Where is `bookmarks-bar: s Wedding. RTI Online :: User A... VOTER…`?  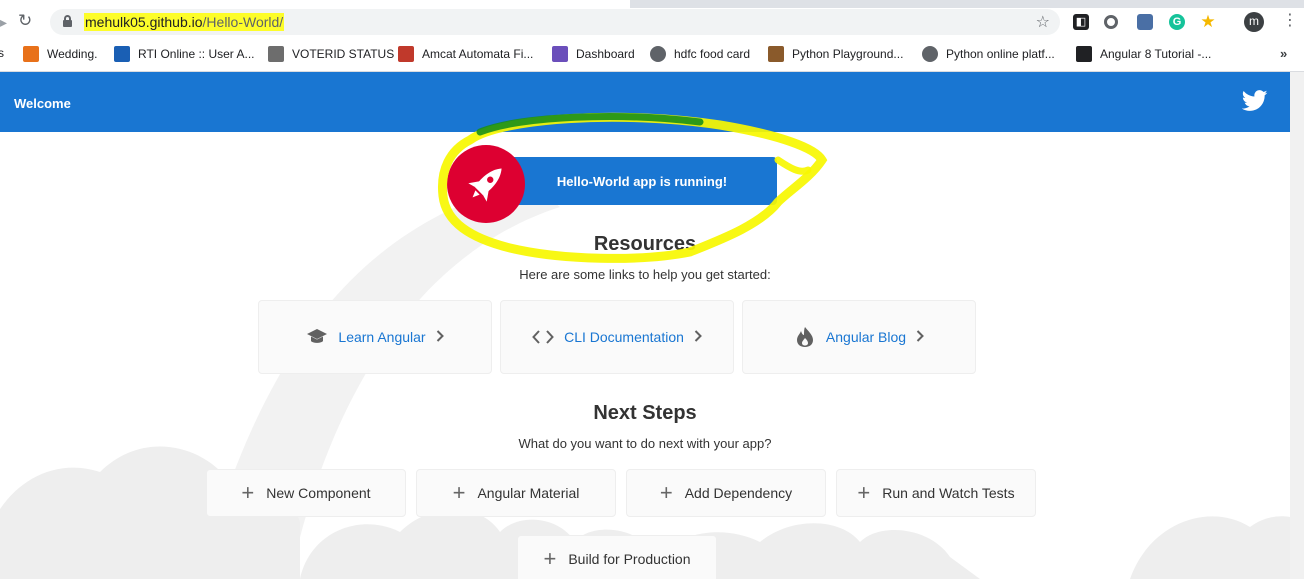
bookmarks-bar: s Wedding. RTI Online :: User A... VOTER… is located at coordinates (652, 55).